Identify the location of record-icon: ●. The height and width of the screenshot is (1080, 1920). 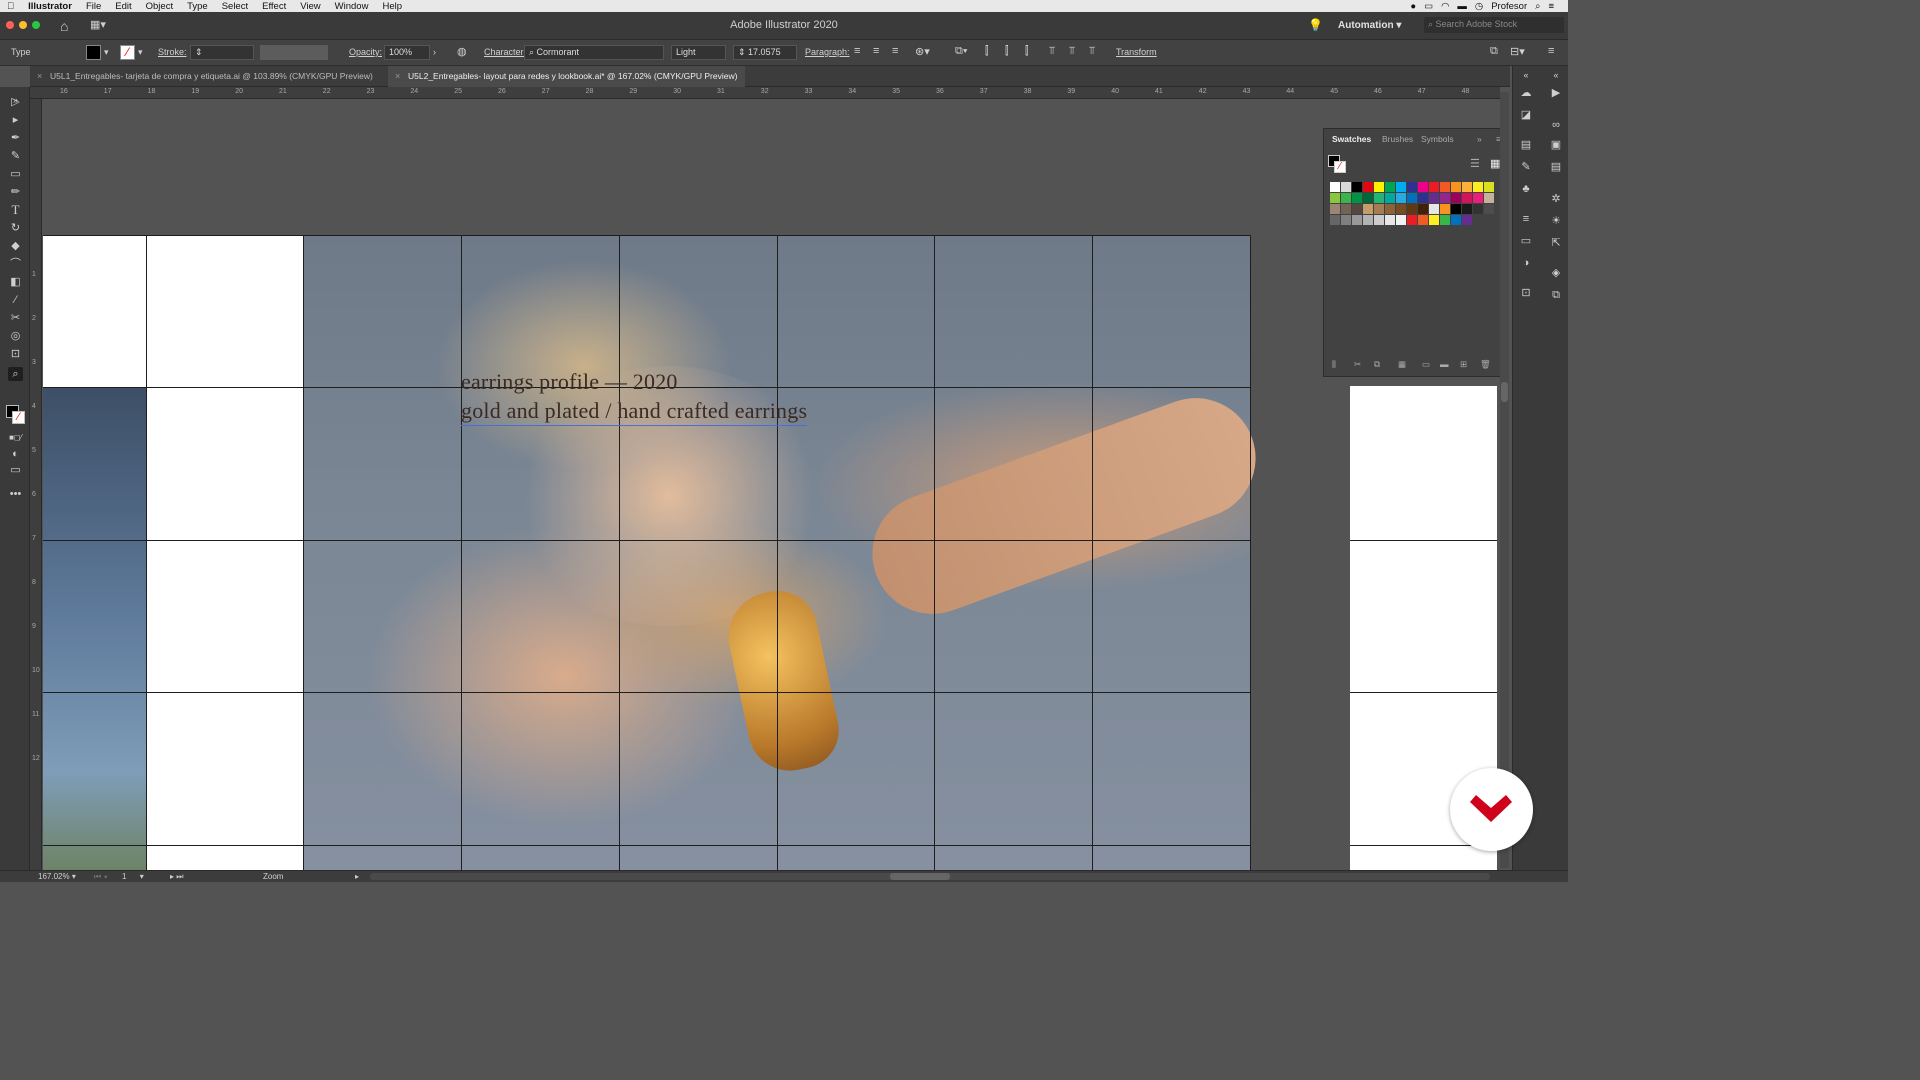
(1413, 6).